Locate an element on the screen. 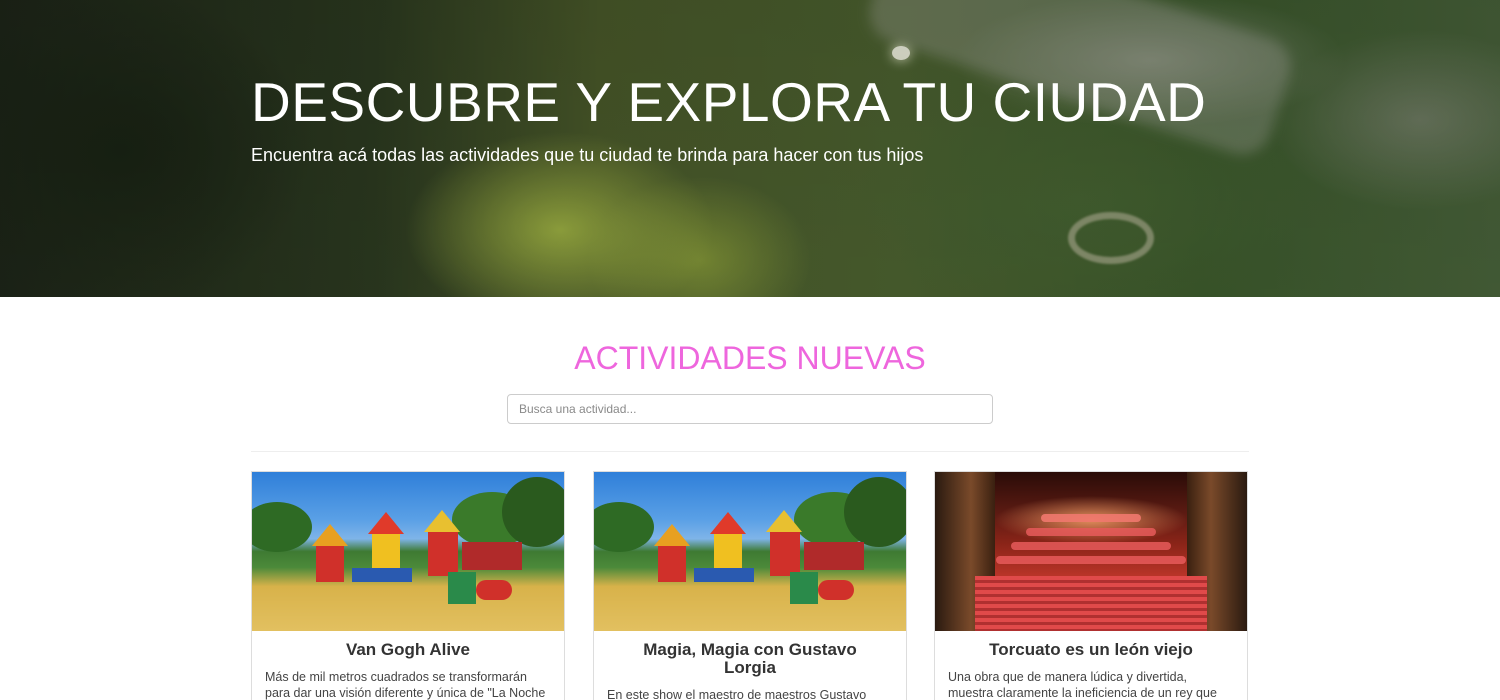 The width and height of the screenshot is (1500, 700). search-input is located at coordinates (750, 409).